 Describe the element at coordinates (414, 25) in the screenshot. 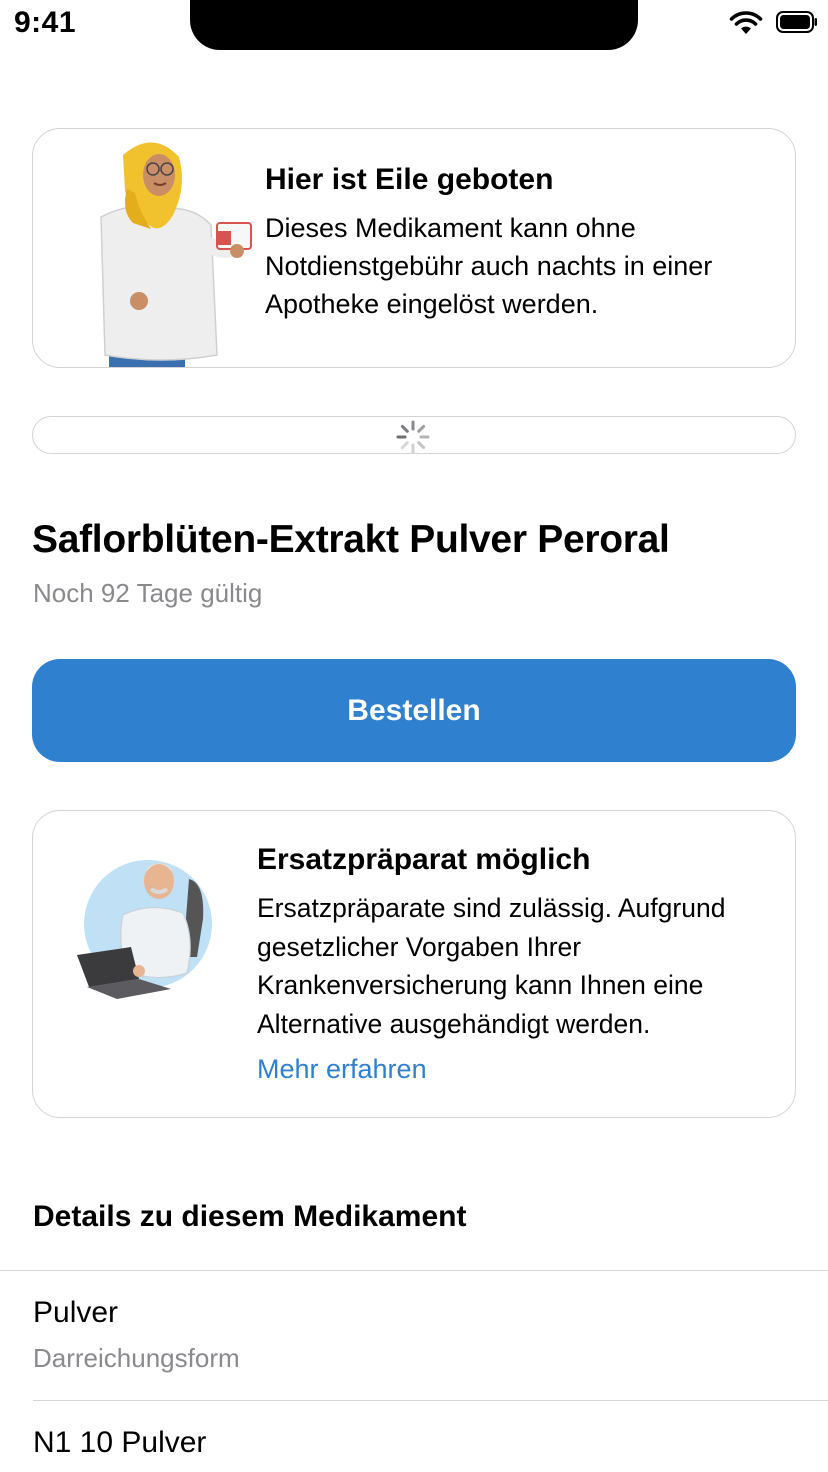

I see `device-notch` at that location.